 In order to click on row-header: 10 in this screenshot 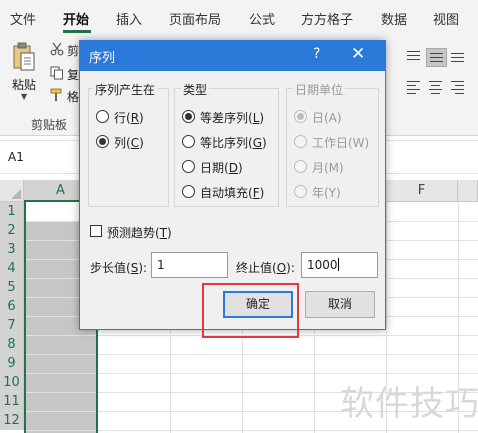, I will do `click(12, 382)`.